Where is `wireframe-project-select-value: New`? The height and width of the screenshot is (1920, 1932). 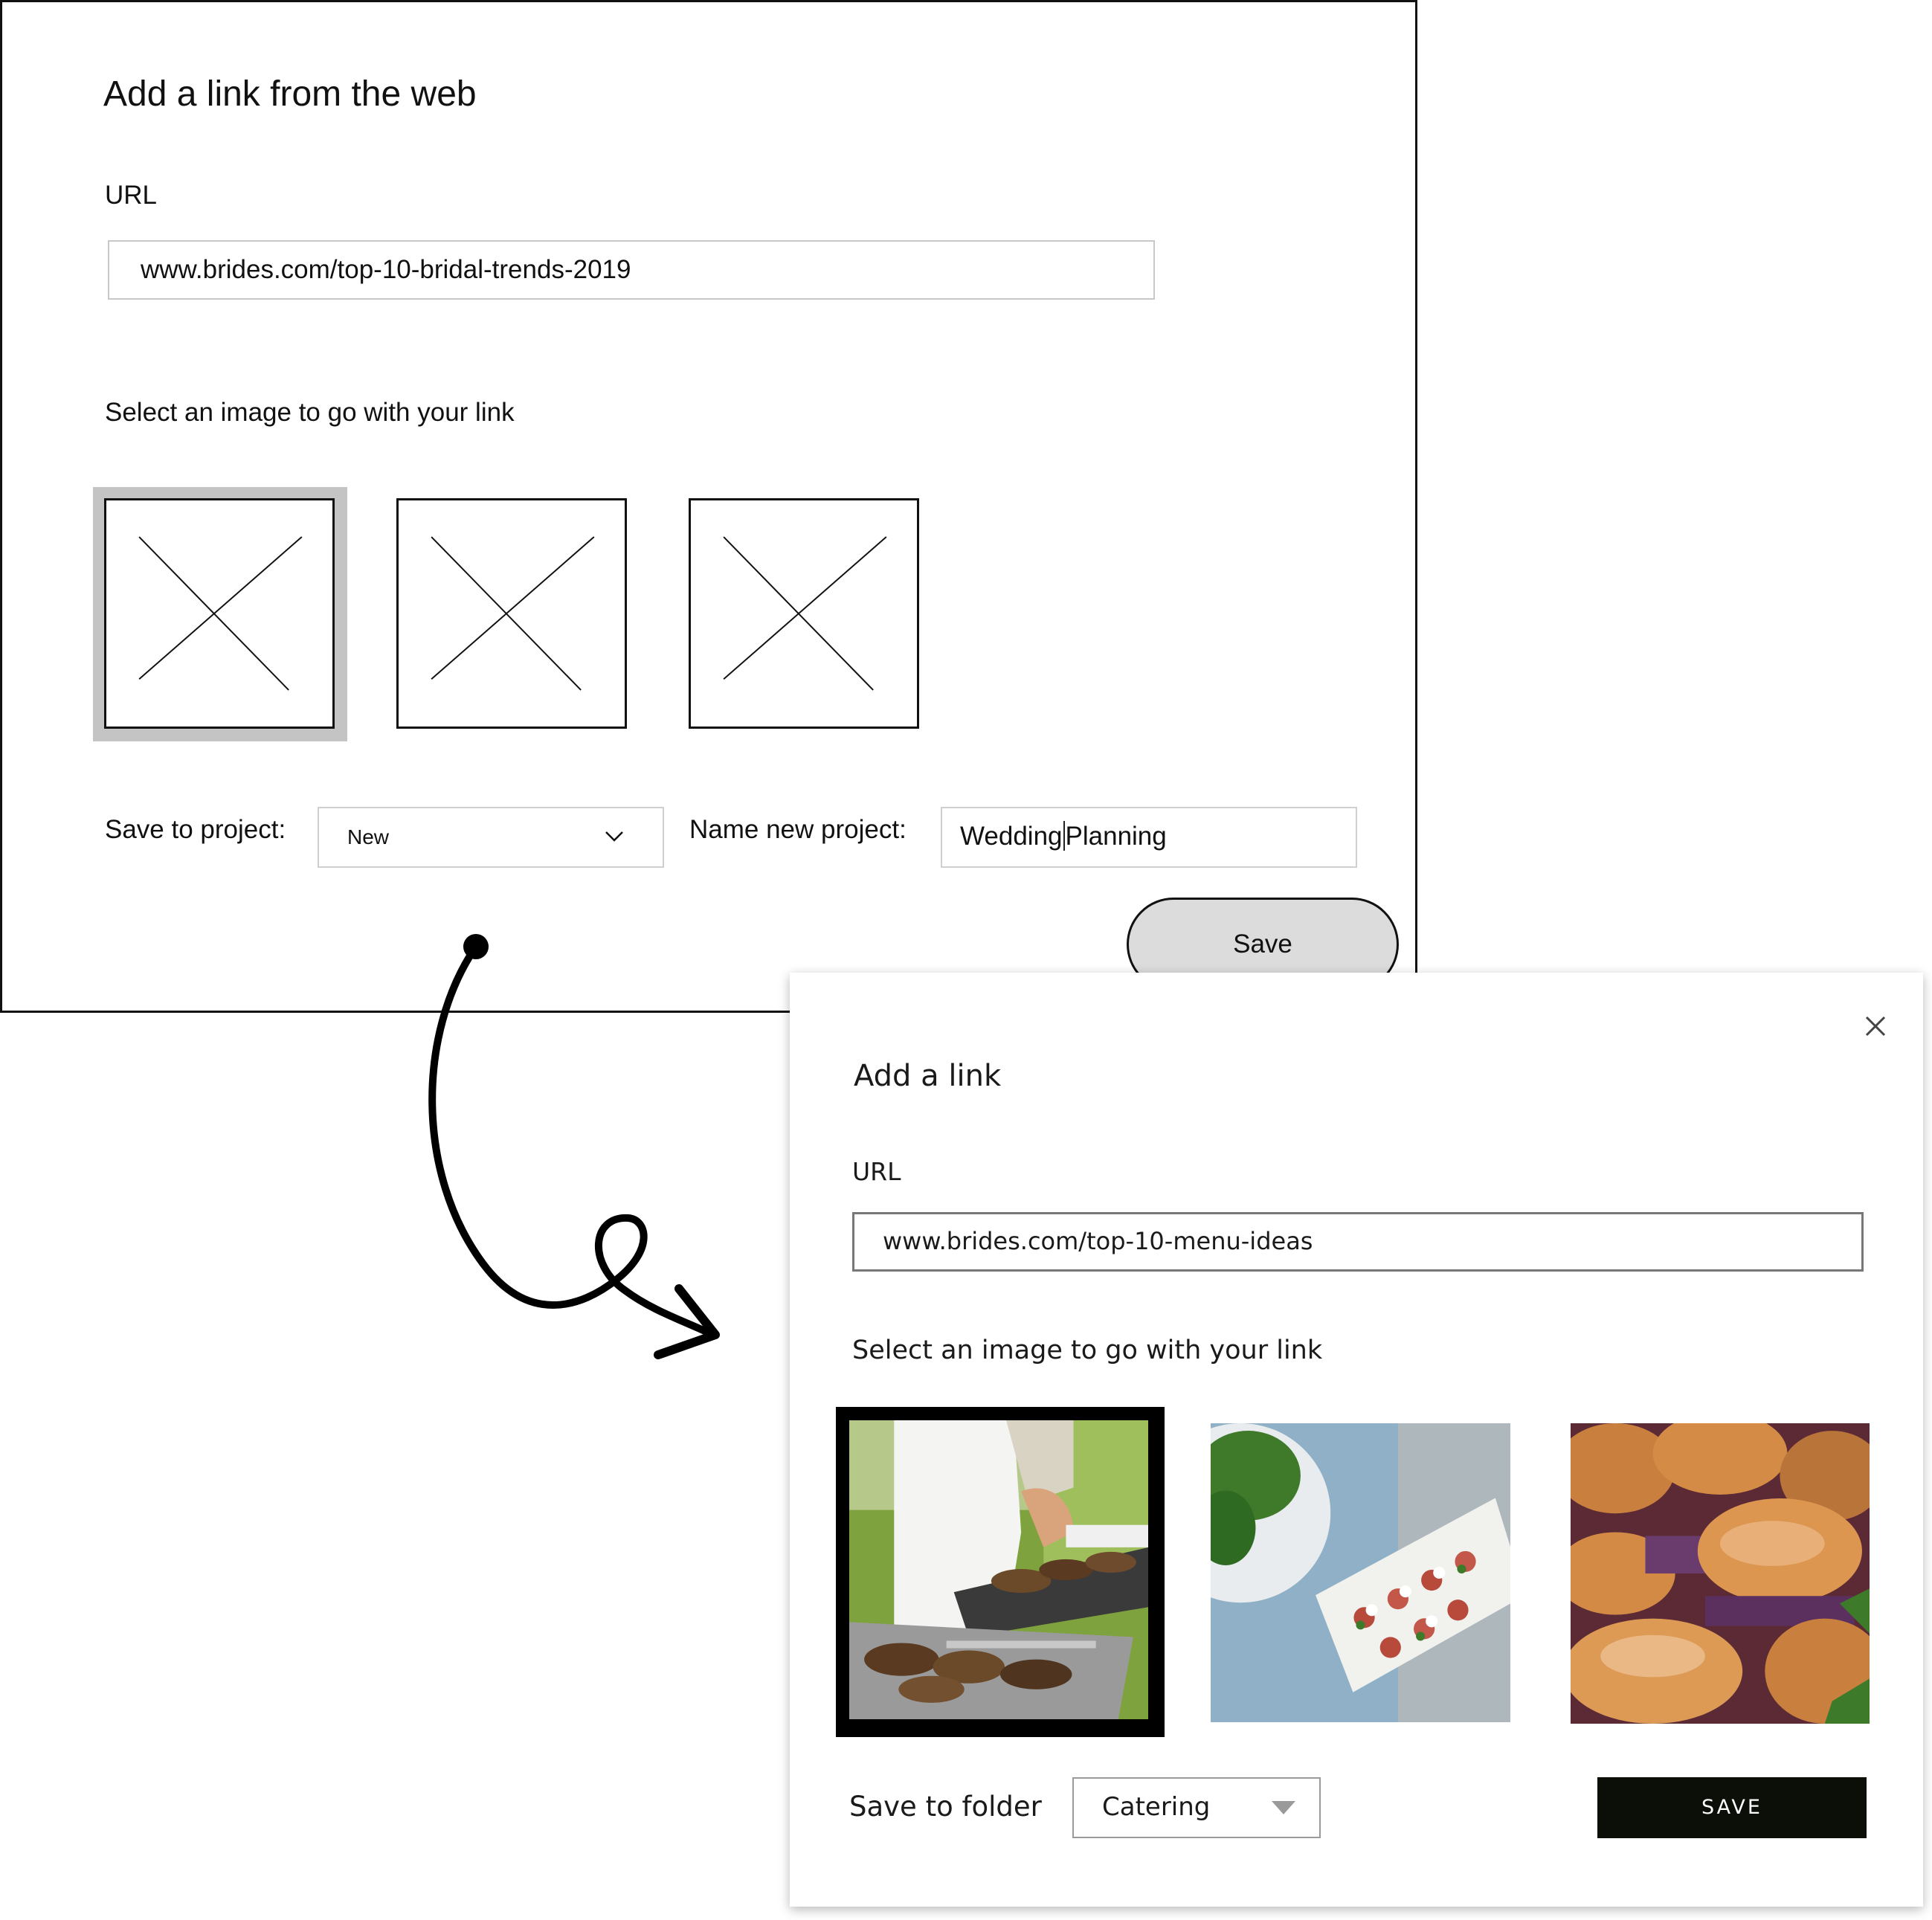
wireframe-project-select-value: New is located at coordinates (368, 836).